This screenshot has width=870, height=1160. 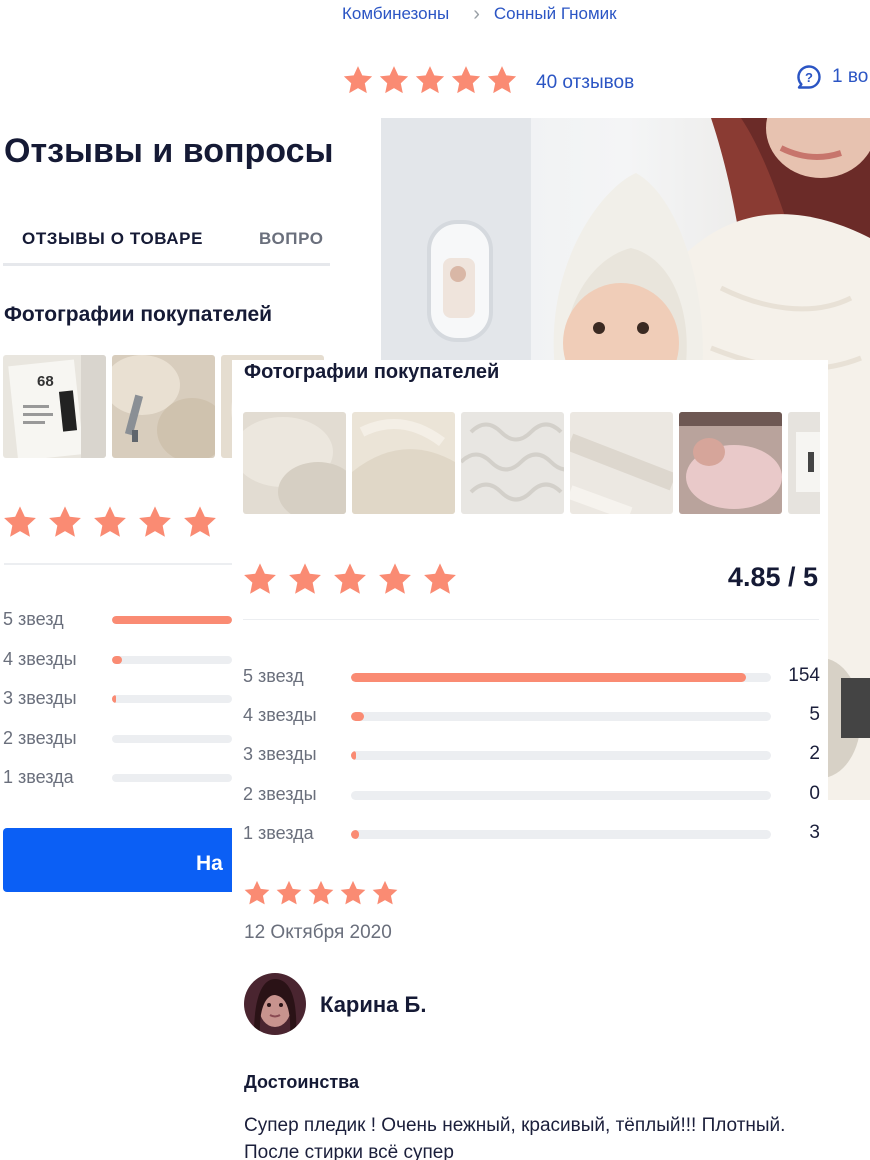 I want to click on breadcrumb-item-product: Сонный Гномик, so click(x=555, y=14).